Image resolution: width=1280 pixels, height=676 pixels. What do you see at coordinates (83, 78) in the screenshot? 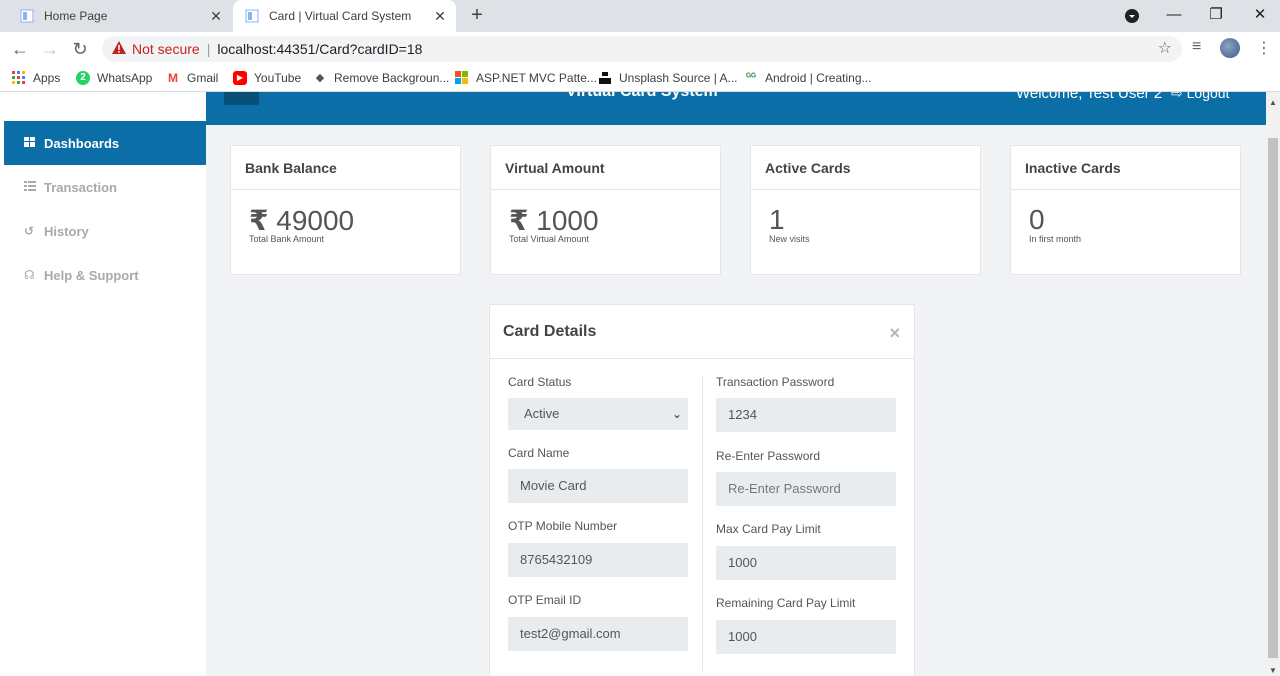
I see `whatsapp-icon: 2` at bounding box center [83, 78].